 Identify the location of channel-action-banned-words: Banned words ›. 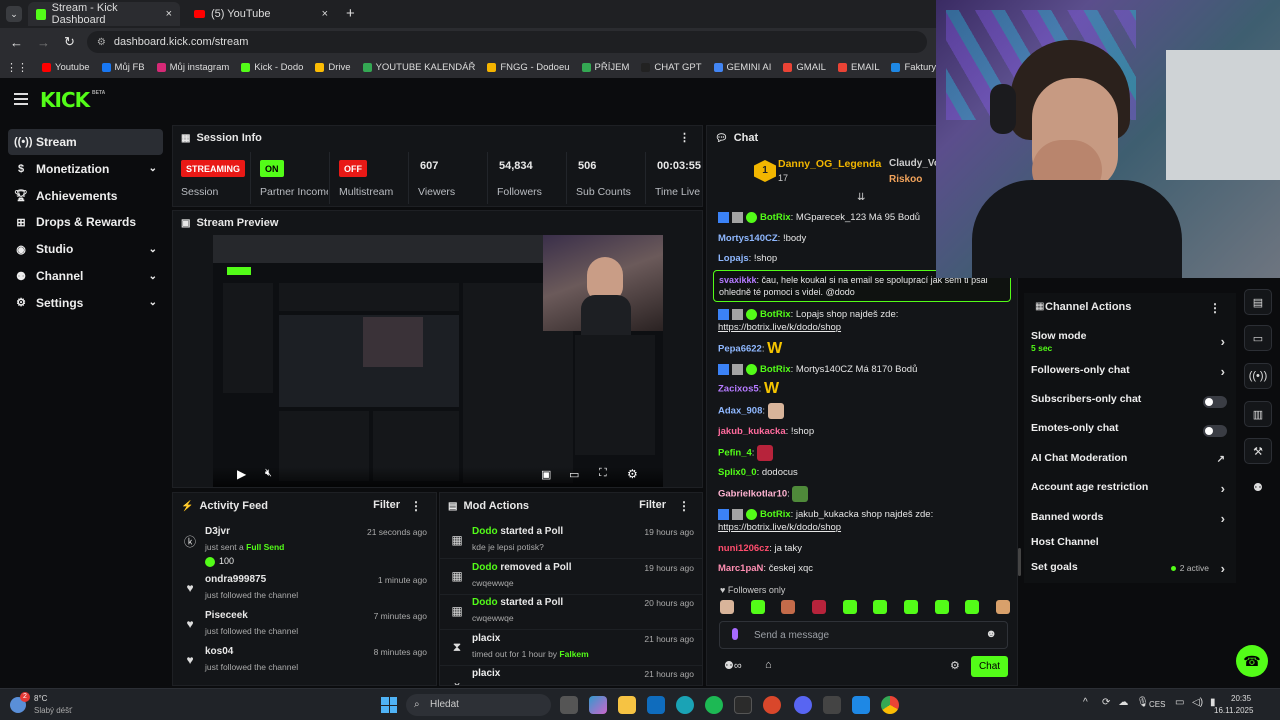
(1131, 523).